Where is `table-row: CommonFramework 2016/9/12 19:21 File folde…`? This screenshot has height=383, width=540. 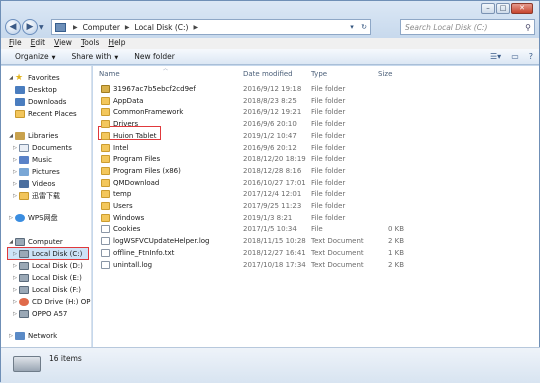 table-row: CommonFramework 2016/9/12 19:21 File folde… is located at coordinates (313, 112).